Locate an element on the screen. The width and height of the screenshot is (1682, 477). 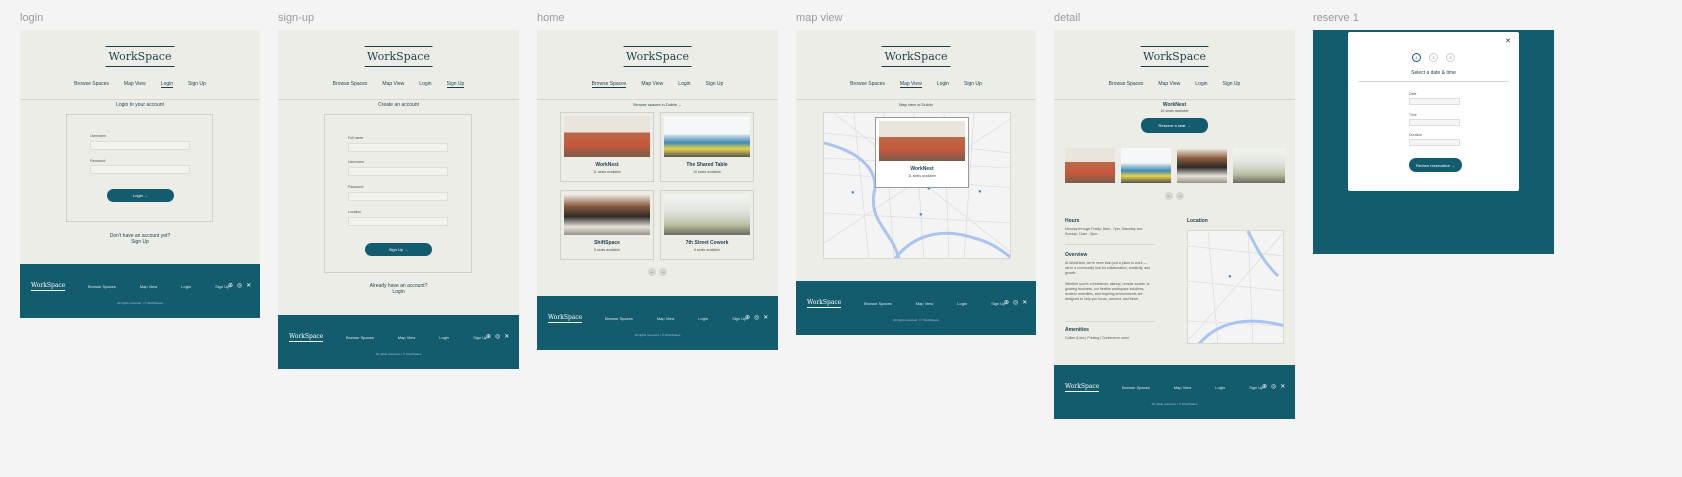
next-photo-button: → is located at coordinates (1180, 196).